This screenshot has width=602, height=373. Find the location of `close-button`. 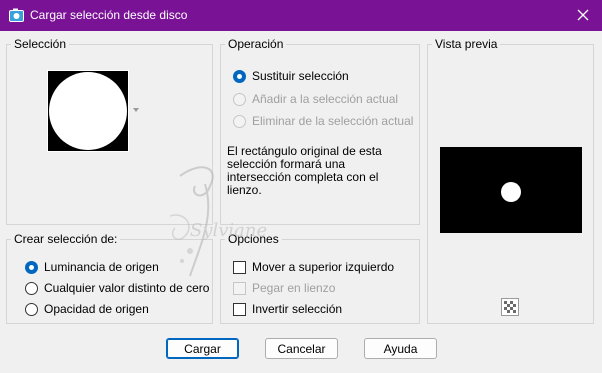

close-button is located at coordinates (583, 15).